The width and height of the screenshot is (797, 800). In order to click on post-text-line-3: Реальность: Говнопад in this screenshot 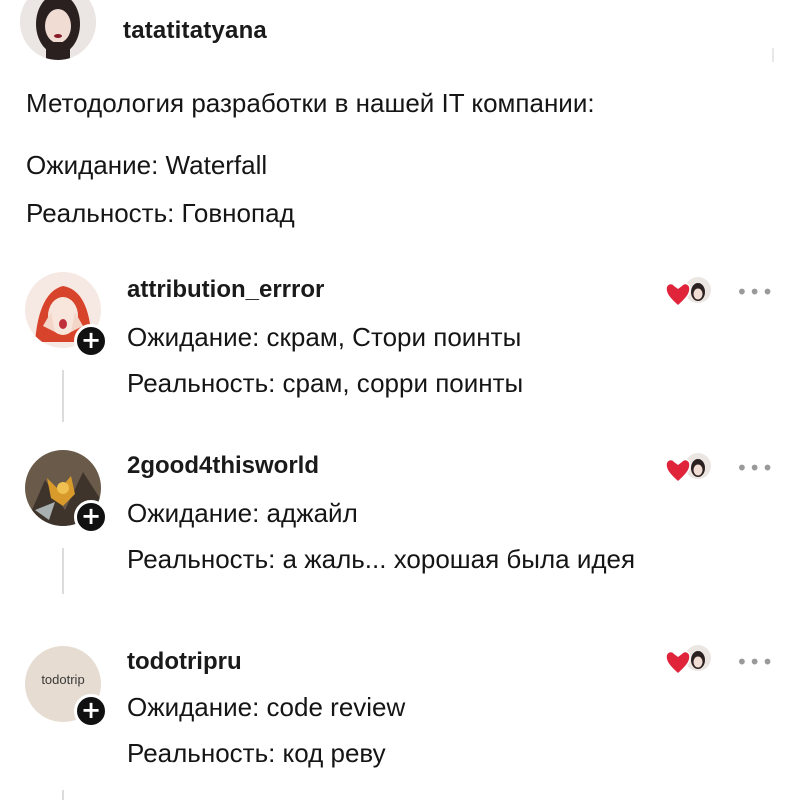, I will do `click(160, 213)`.